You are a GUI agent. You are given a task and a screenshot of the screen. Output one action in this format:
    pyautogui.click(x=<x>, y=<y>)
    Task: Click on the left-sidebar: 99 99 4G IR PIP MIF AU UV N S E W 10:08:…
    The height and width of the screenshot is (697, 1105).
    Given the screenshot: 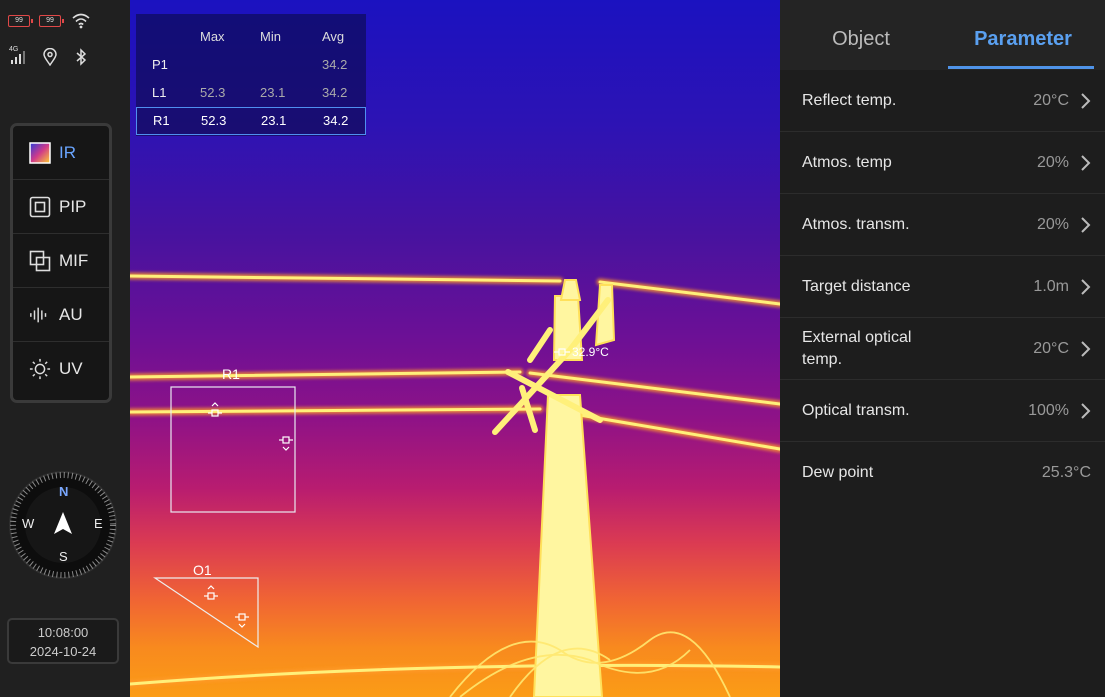 What is the action you would take?
    pyautogui.click(x=65, y=348)
    